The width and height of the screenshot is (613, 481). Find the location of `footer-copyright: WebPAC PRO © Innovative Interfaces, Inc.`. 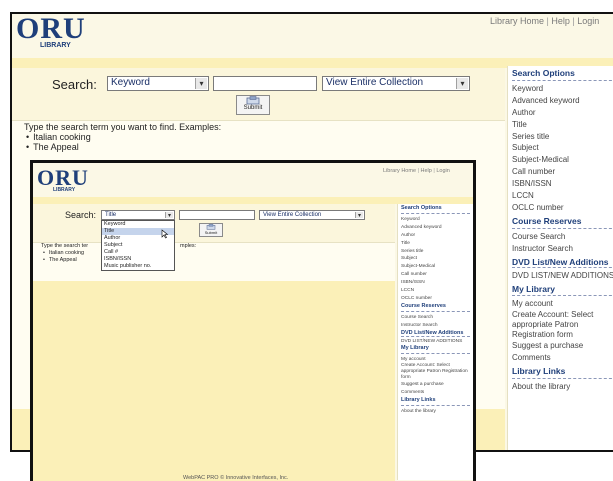

footer-copyright: WebPAC PRO © Innovative Interfaces, Inc. is located at coordinates (236, 478).